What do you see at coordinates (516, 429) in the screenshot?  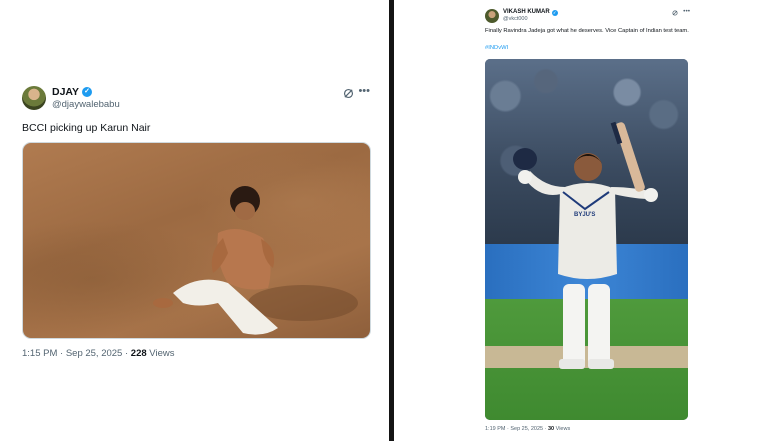 I see `tweet-timestamp: 1:19 PM · Sep 25, 2025 ·` at bounding box center [516, 429].